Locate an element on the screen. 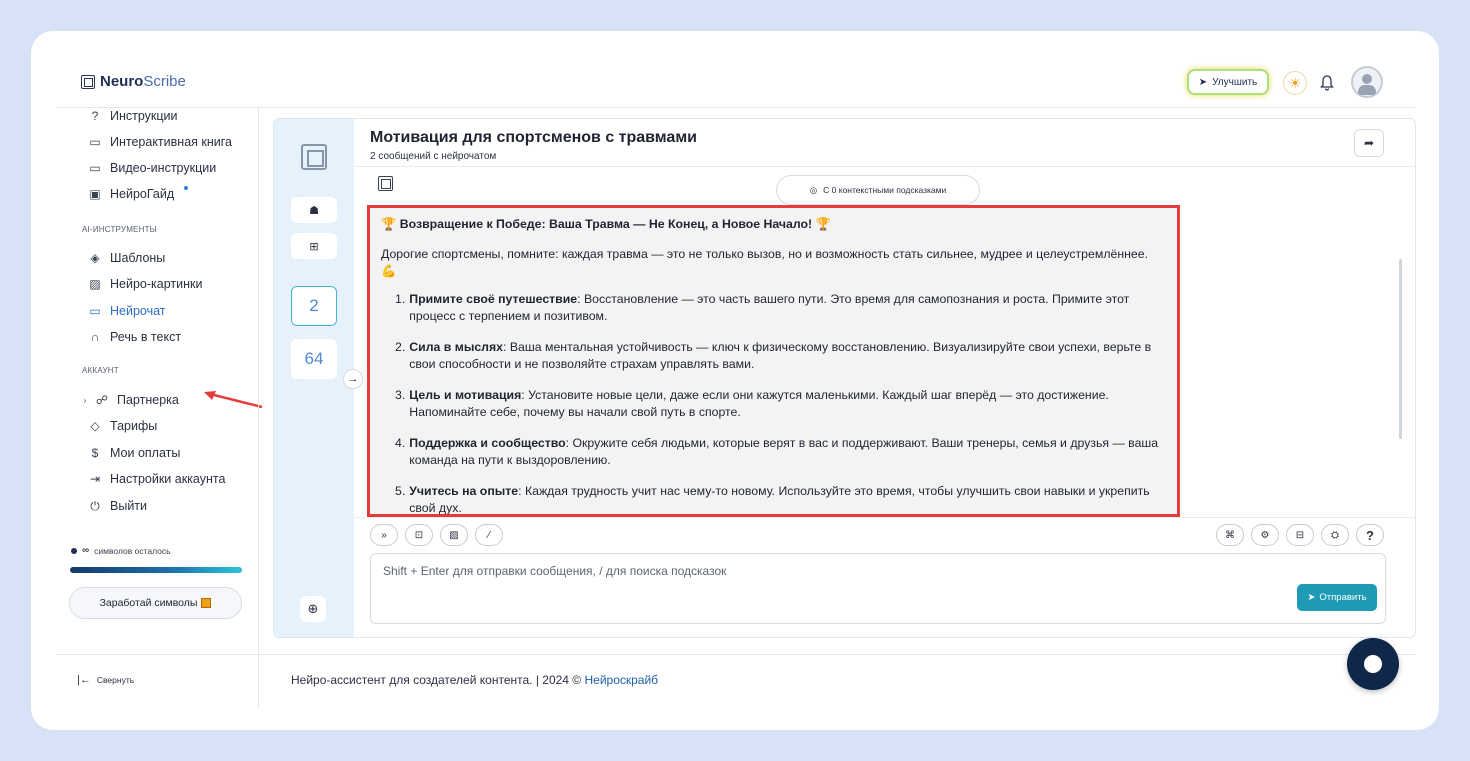  sidebar-item-label: Шаблоны is located at coordinates (138, 258).